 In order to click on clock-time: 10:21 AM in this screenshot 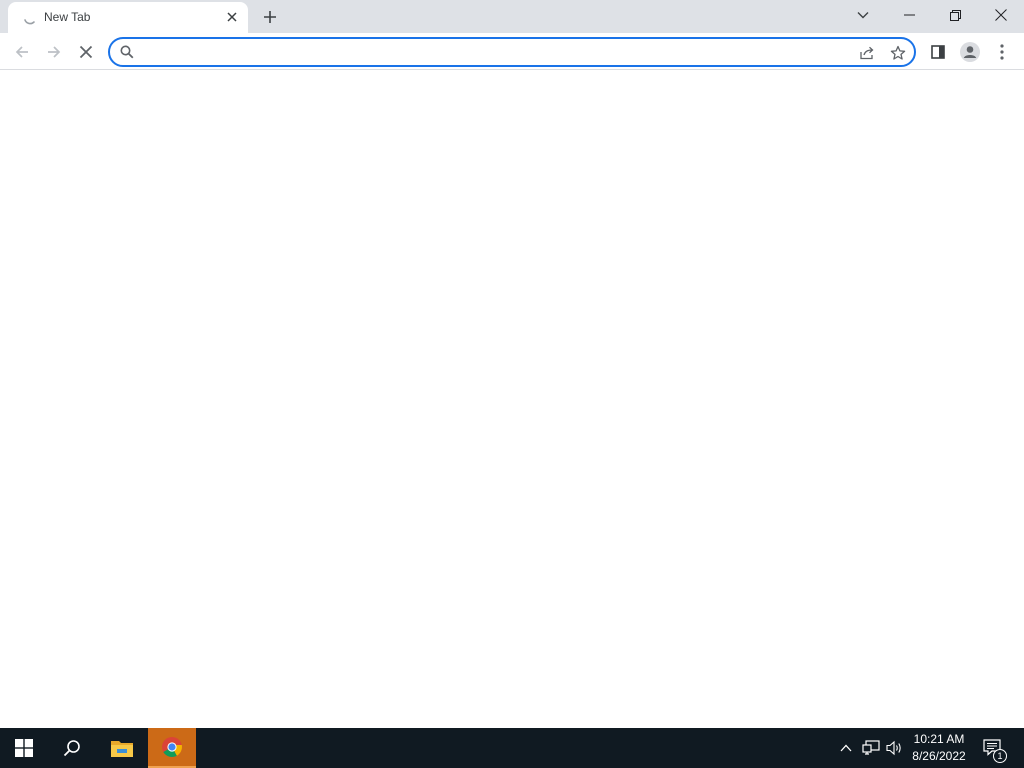, I will do `click(939, 739)`.